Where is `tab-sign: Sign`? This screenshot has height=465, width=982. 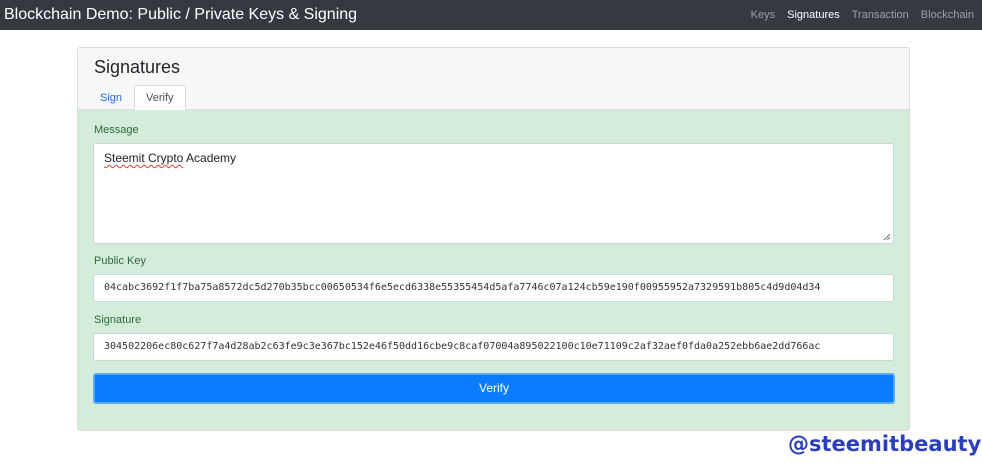
tab-sign: Sign is located at coordinates (111, 97).